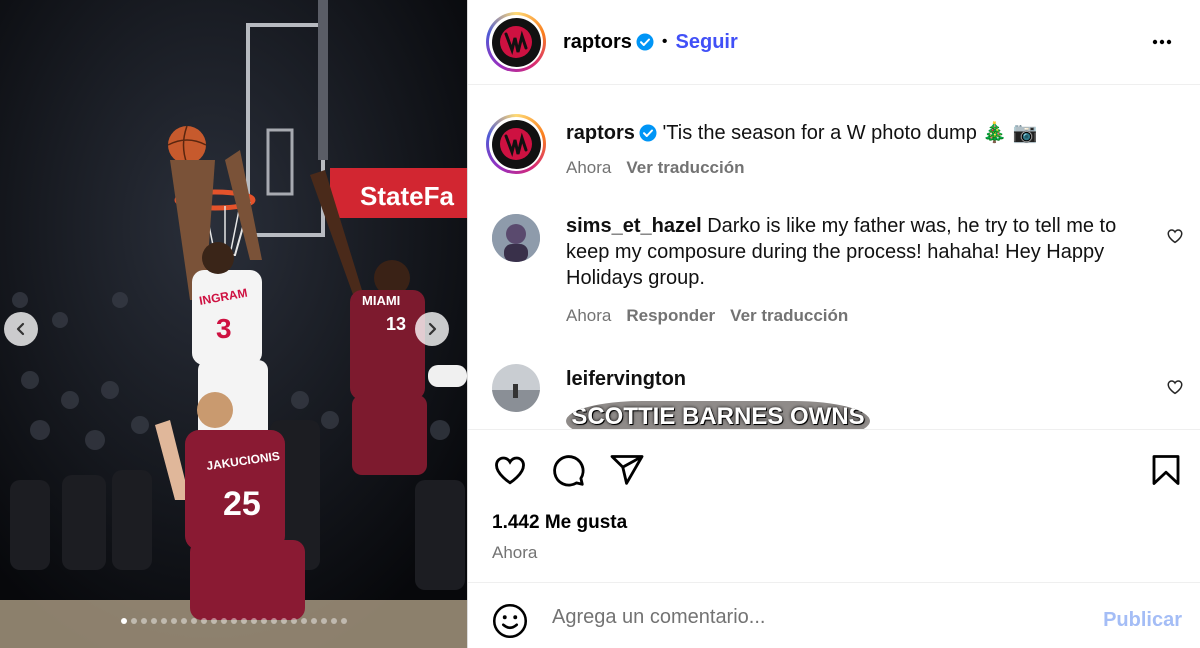 The width and height of the screenshot is (1200, 648). I want to click on comment-time: Ahora, so click(589, 315).